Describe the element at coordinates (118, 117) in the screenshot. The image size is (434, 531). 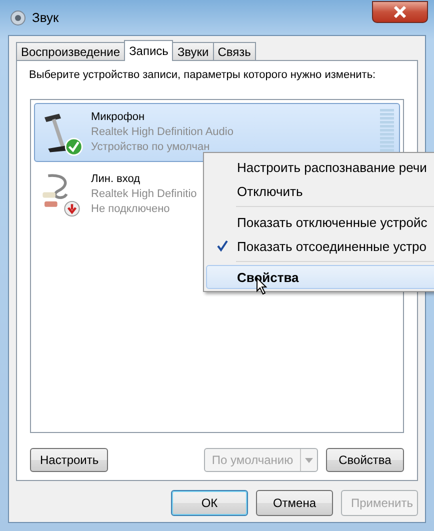
I see `device-name: Микрофон` at that location.